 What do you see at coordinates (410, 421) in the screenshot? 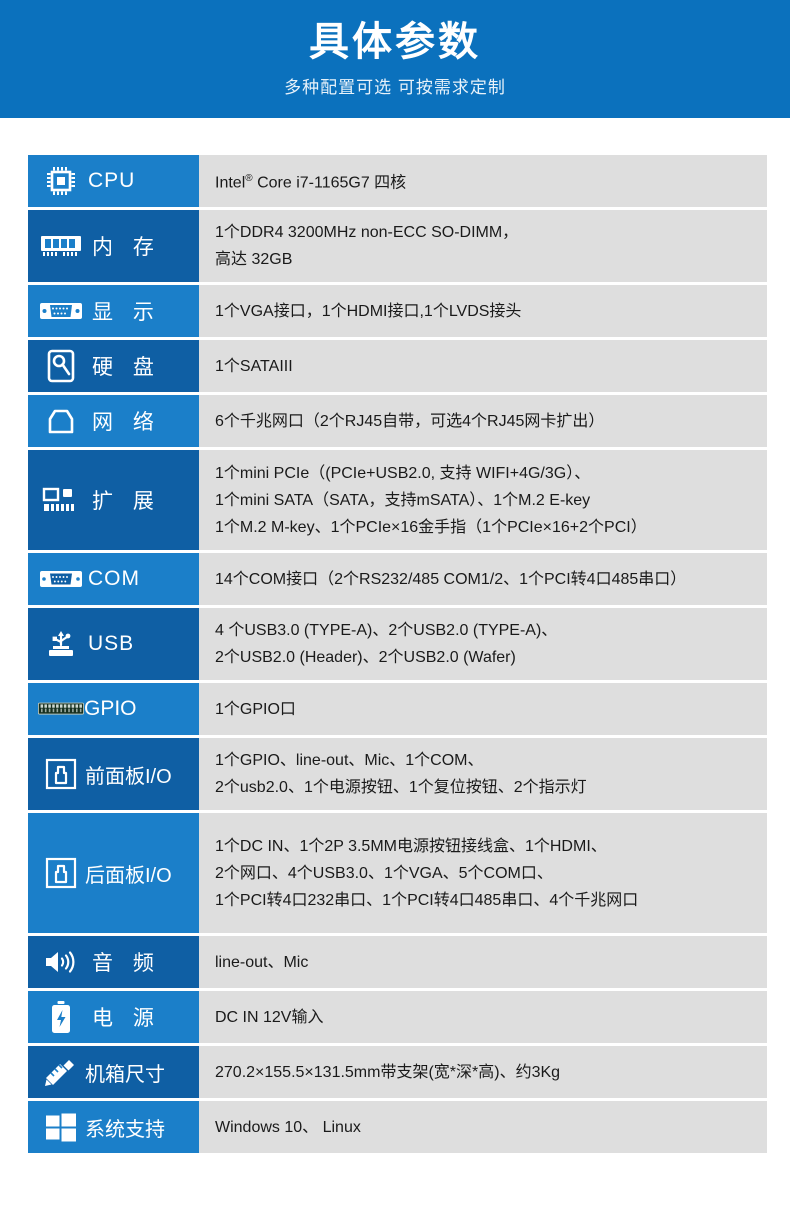
I see `spec-value-line: 6个千兆网口（2个RJ45自带，可选4个RJ45网卡扩出）` at bounding box center [410, 421].